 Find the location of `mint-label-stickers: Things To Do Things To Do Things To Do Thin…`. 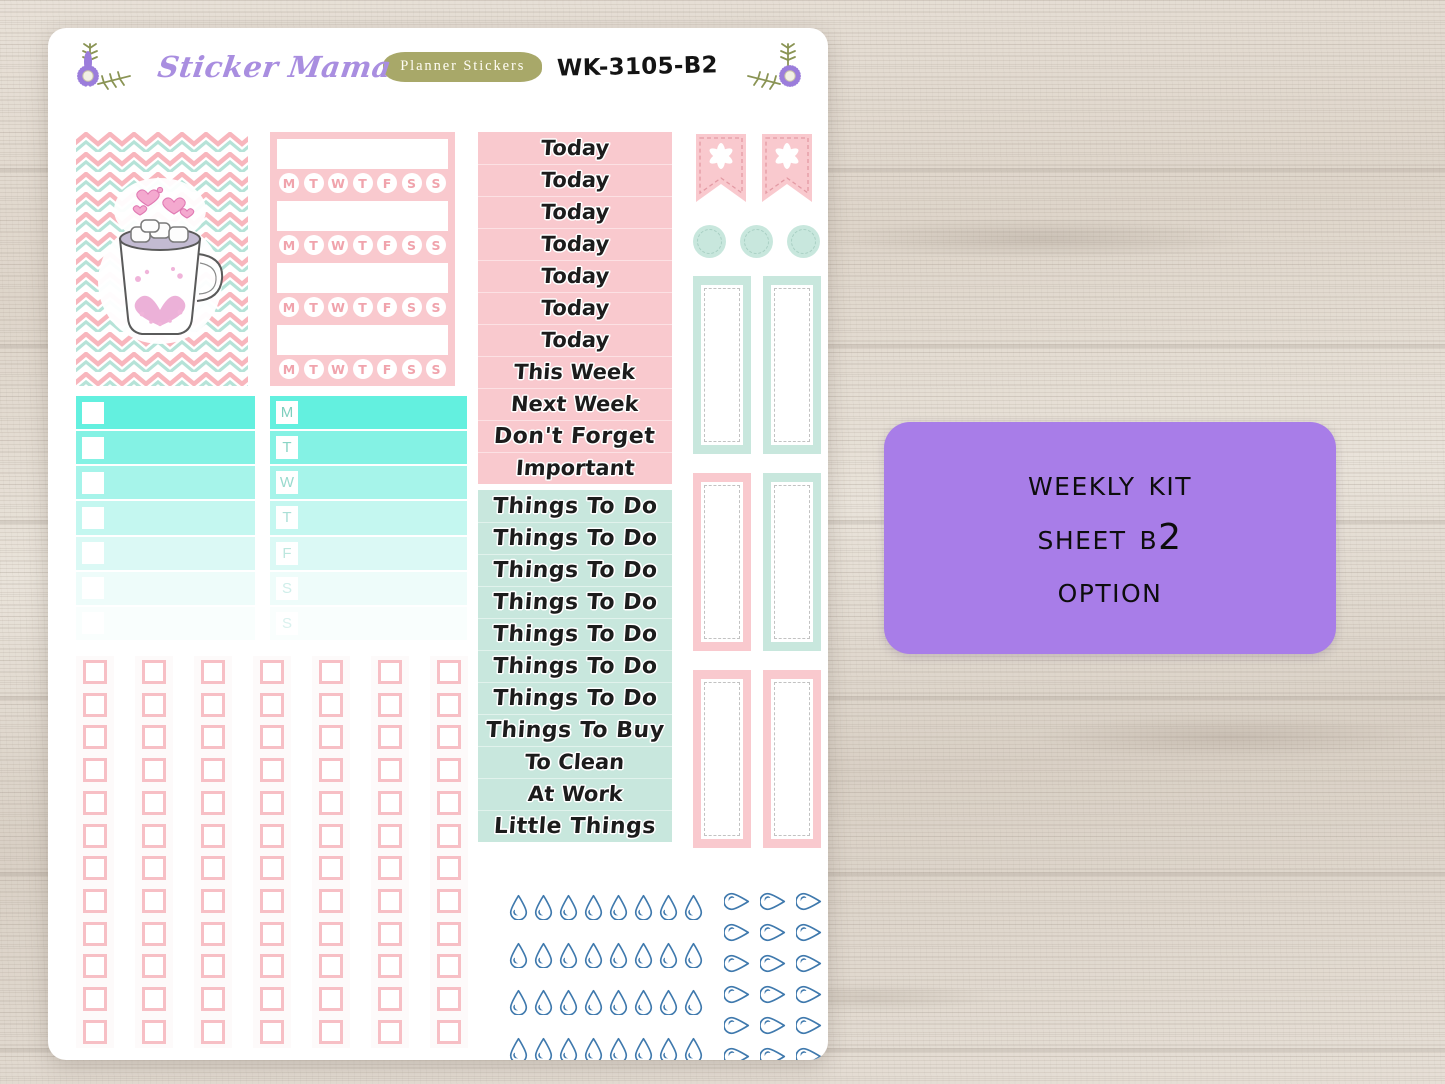

mint-label-stickers: Things To Do Things To Do Things To Do Thin… is located at coordinates (575, 666).